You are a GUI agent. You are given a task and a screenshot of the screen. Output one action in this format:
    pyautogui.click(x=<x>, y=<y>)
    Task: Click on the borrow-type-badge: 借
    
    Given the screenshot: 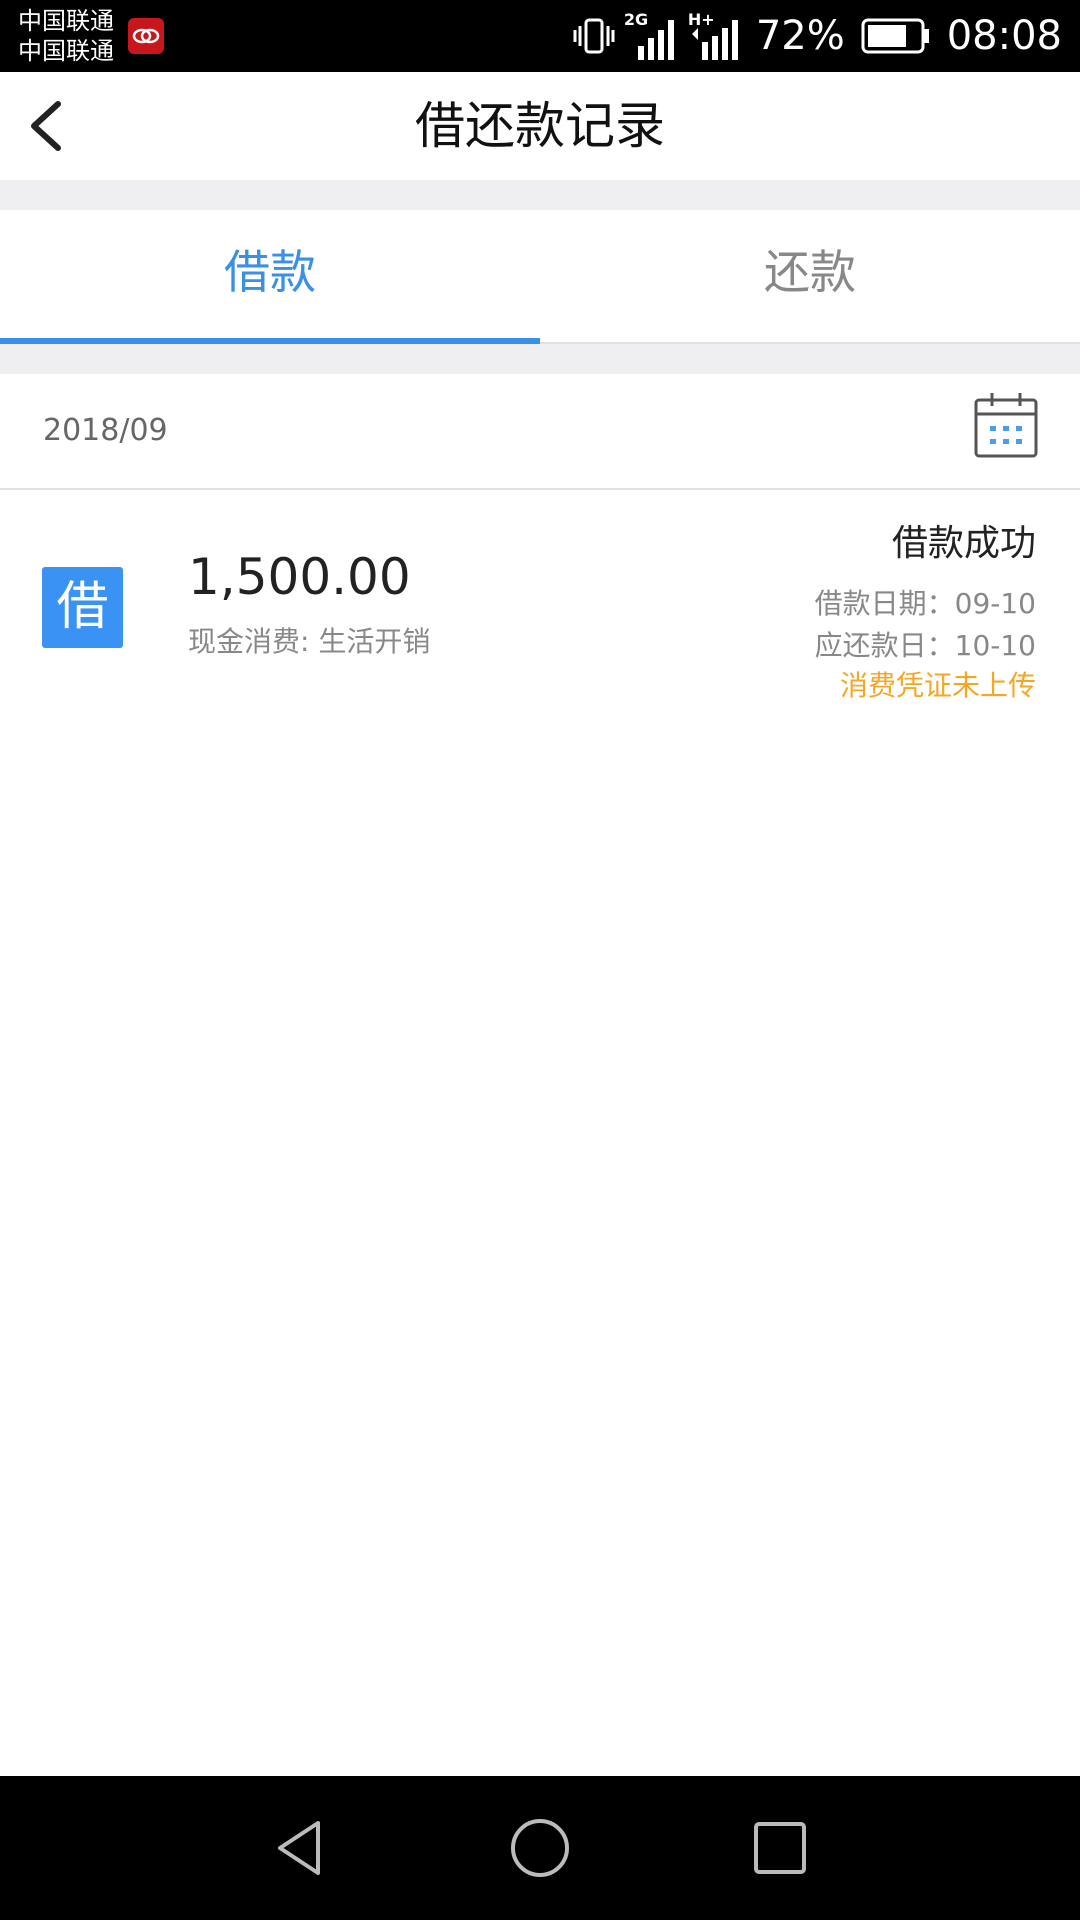 What is the action you would take?
    pyautogui.click(x=82, y=607)
    